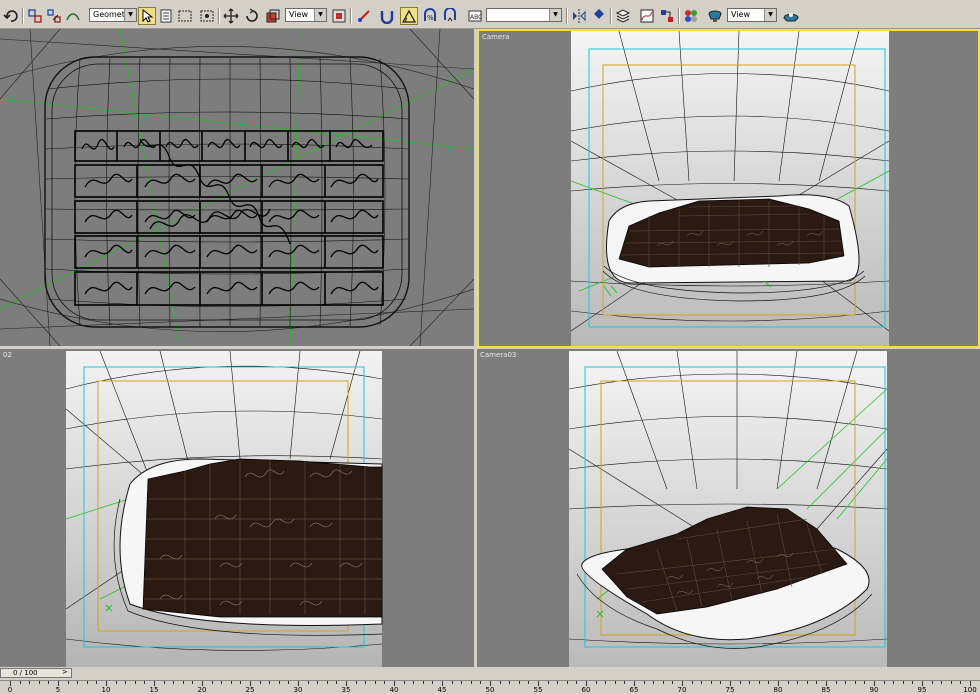  Describe the element at coordinates (475, 16) in the screenshot. I see `edit-named-selection-icon: ABC` at that location.